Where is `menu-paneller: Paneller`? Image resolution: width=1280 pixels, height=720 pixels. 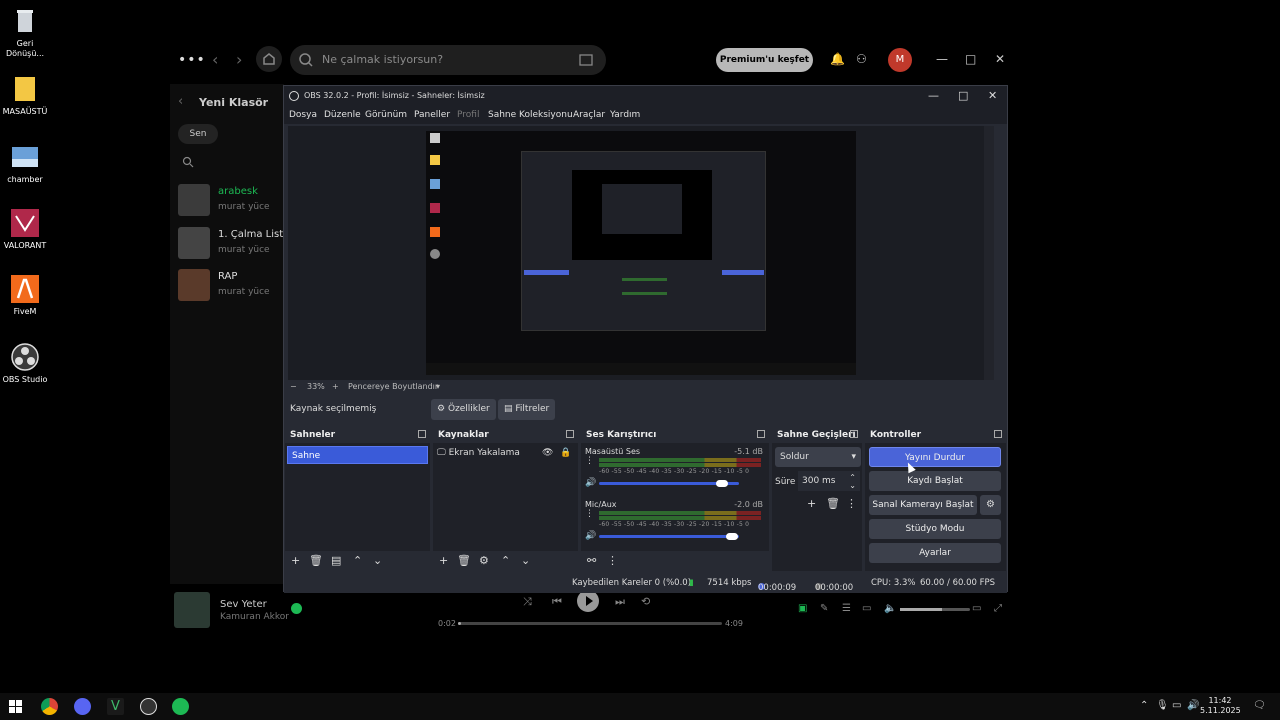 menu-paneller: Paneller is located at coordinates (432, 115).